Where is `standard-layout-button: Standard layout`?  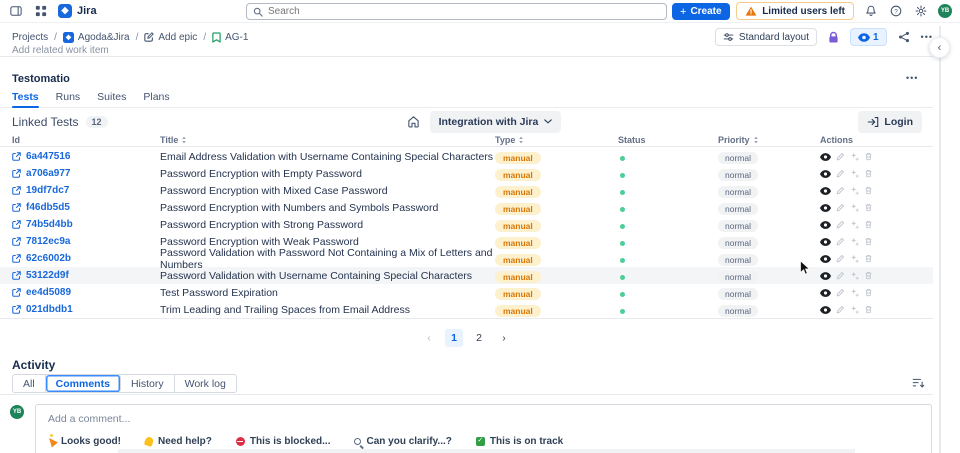 standard-layout-button: Standard layout is located at coordinates (765, 37).